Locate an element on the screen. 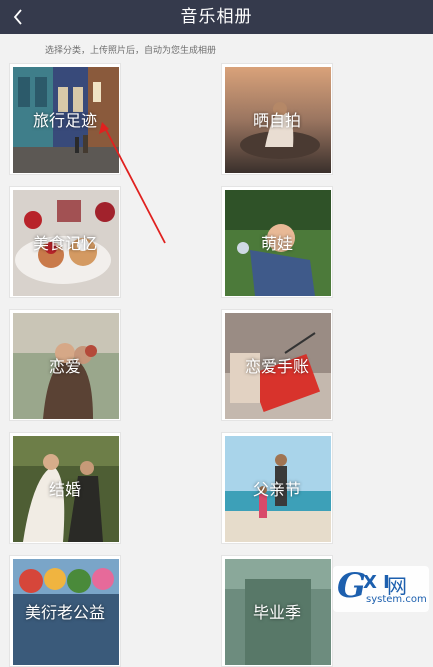 Image resolution: width=433 pixels, height=667 pixels. watermark-g: G is located at coordinates (352, 586).